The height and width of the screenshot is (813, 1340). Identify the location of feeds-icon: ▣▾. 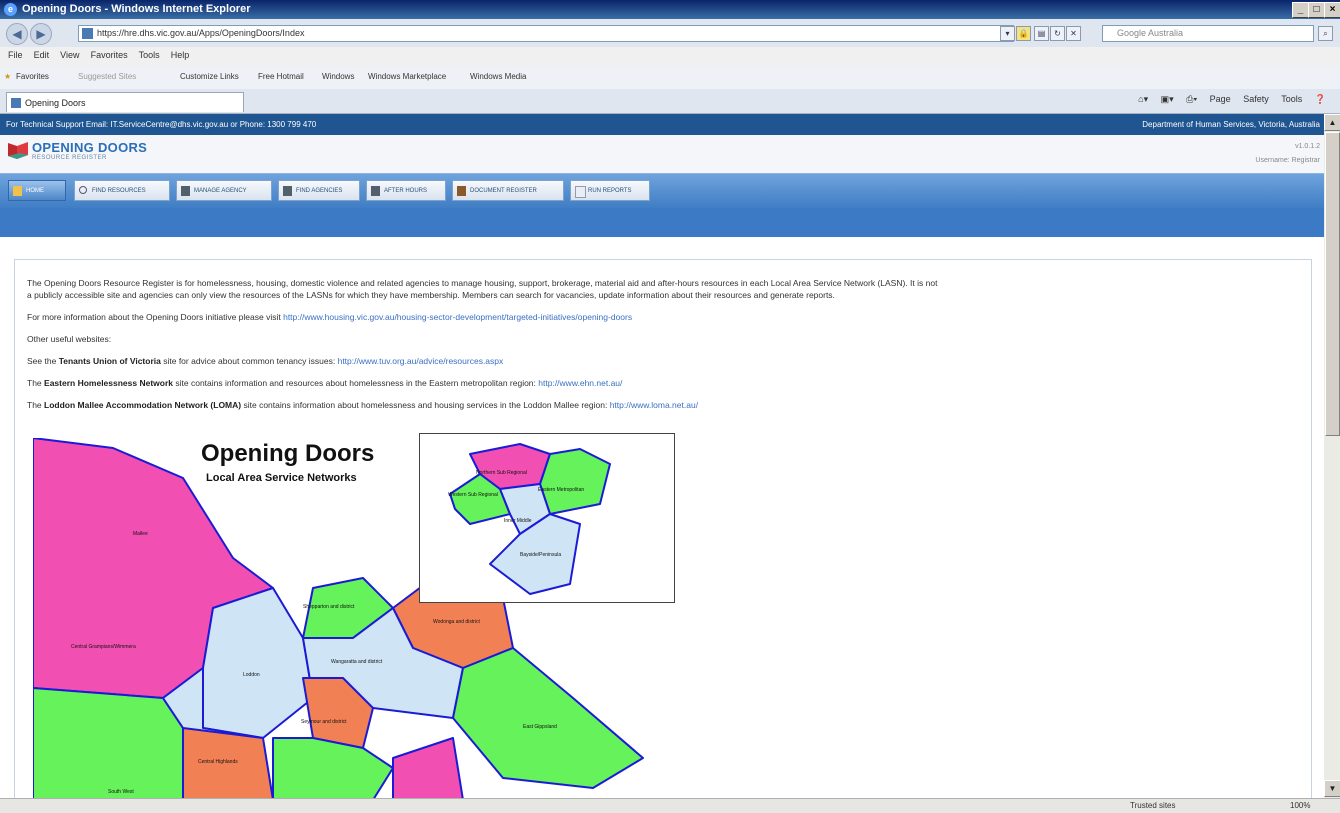
(1167, 99).